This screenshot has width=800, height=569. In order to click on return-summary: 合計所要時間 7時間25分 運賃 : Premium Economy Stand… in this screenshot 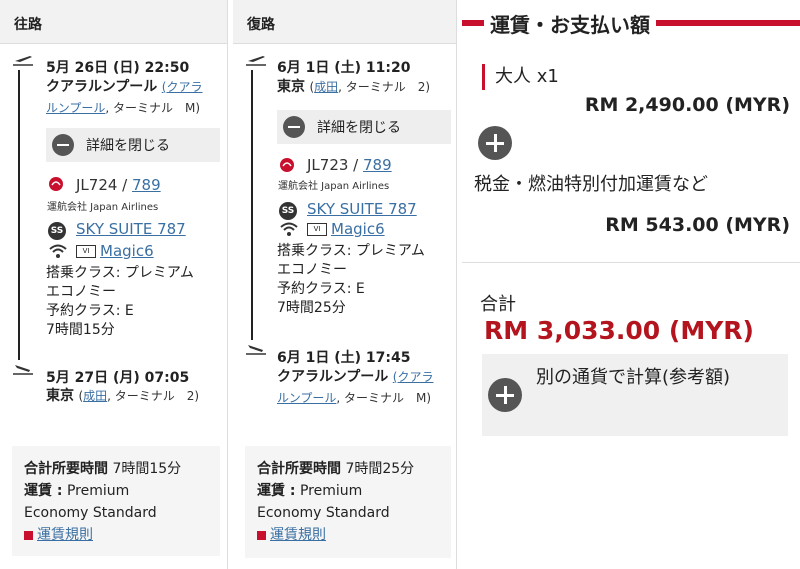, I will do `click(348, 502)`.